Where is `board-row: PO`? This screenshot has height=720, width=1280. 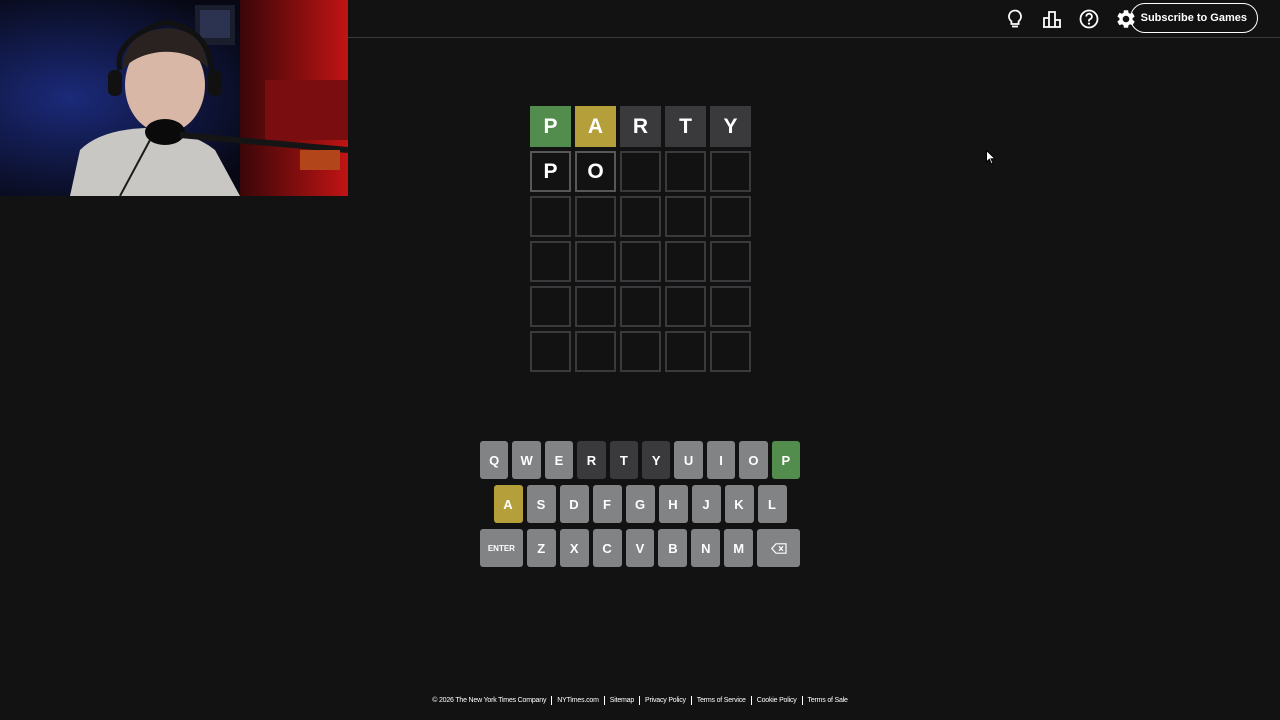
board-row: PO is located at coordinates (640, 171).